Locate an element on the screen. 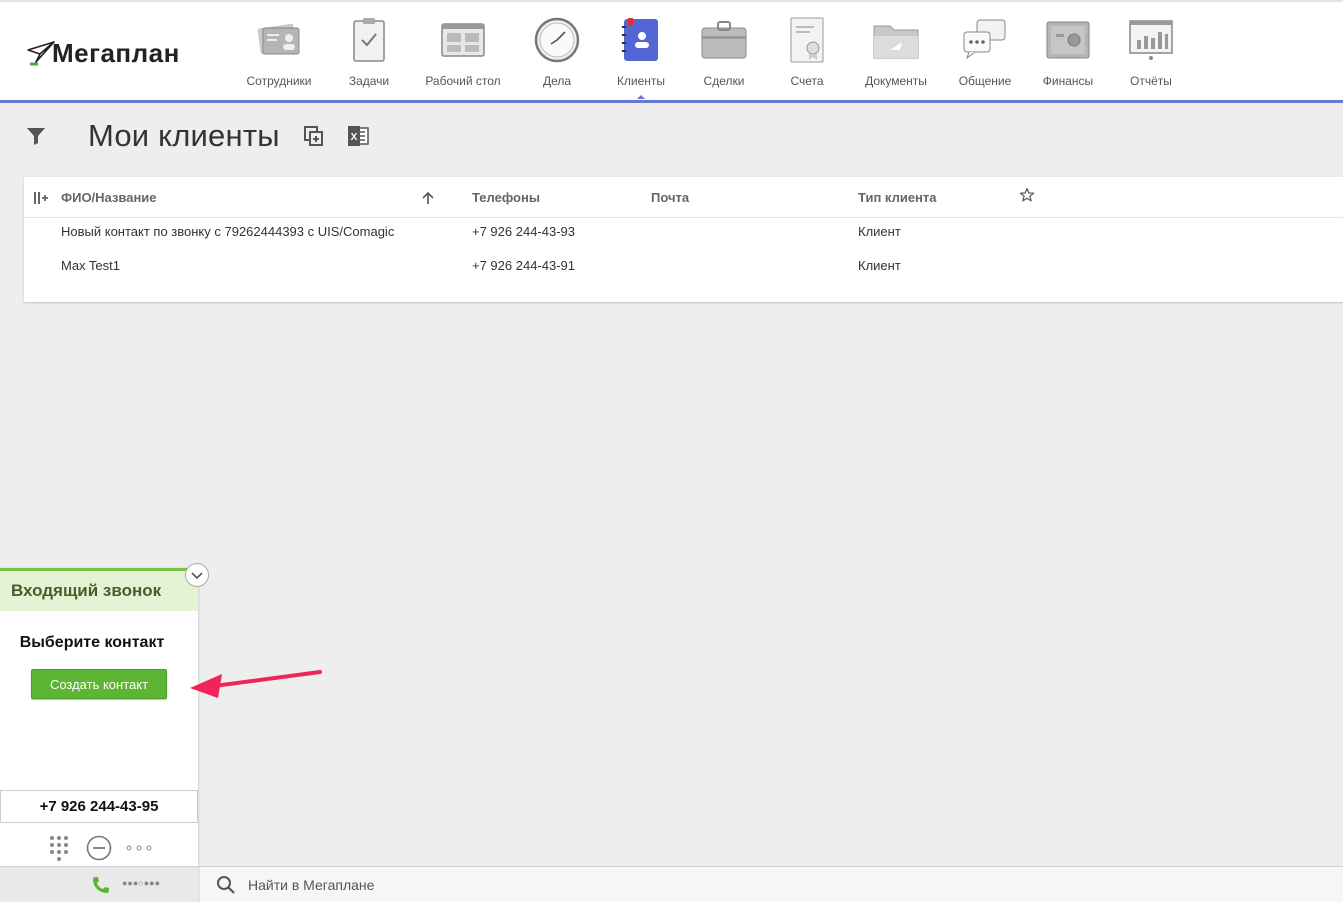  call-status-area: ●●●○●●● is located at coordinates (99, 884).